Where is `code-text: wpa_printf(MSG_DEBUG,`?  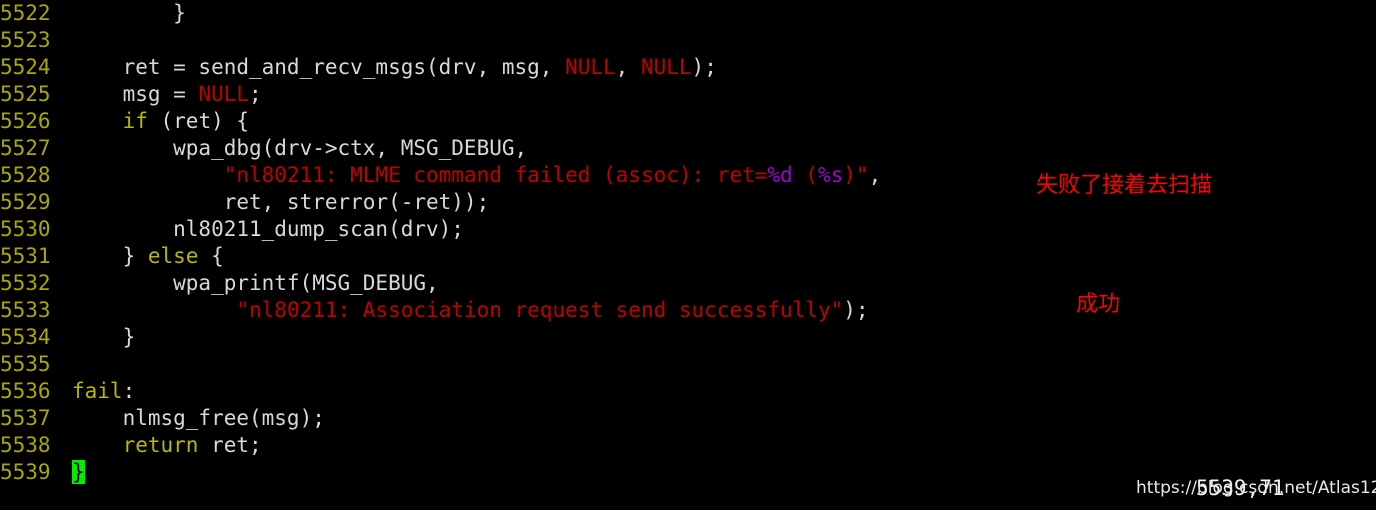 code-text: wpa_printf(MSG_DEBUG, is located at coordinates (255, 283).